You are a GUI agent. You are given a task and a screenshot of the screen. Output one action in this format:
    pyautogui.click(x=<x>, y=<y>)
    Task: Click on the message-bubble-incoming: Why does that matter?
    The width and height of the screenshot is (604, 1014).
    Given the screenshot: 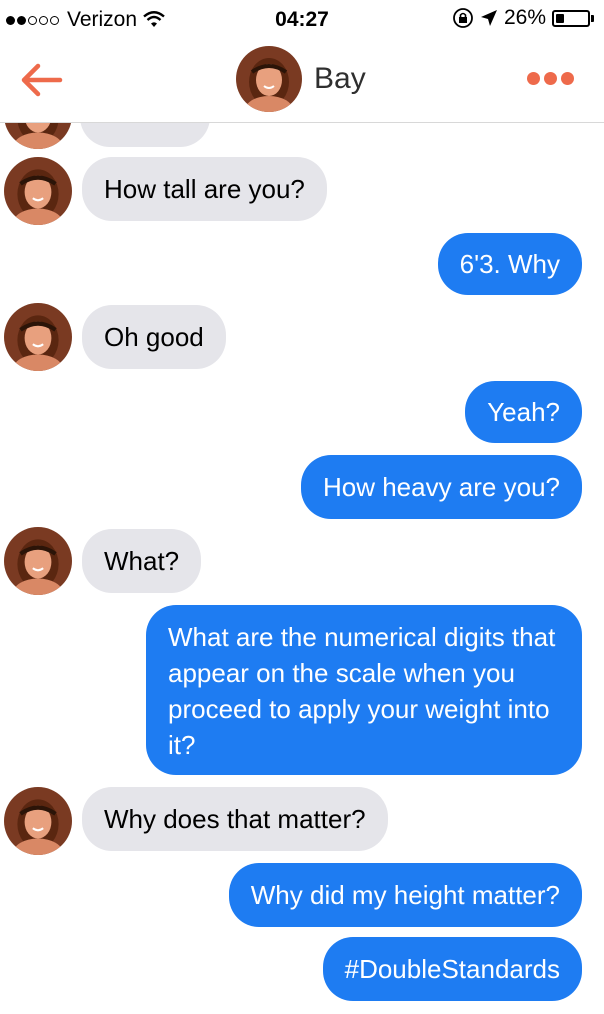 What is the action you would take?
    pyautogui.click(x=235, y=819)
    